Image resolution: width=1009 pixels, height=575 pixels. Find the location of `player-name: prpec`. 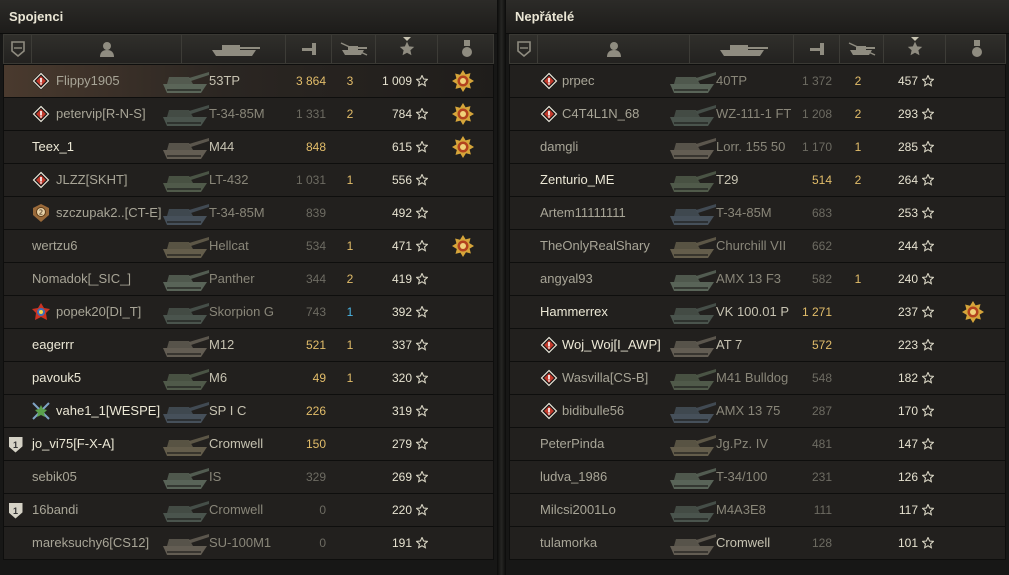

player-name: prpec is located at coordinates (578, 81).